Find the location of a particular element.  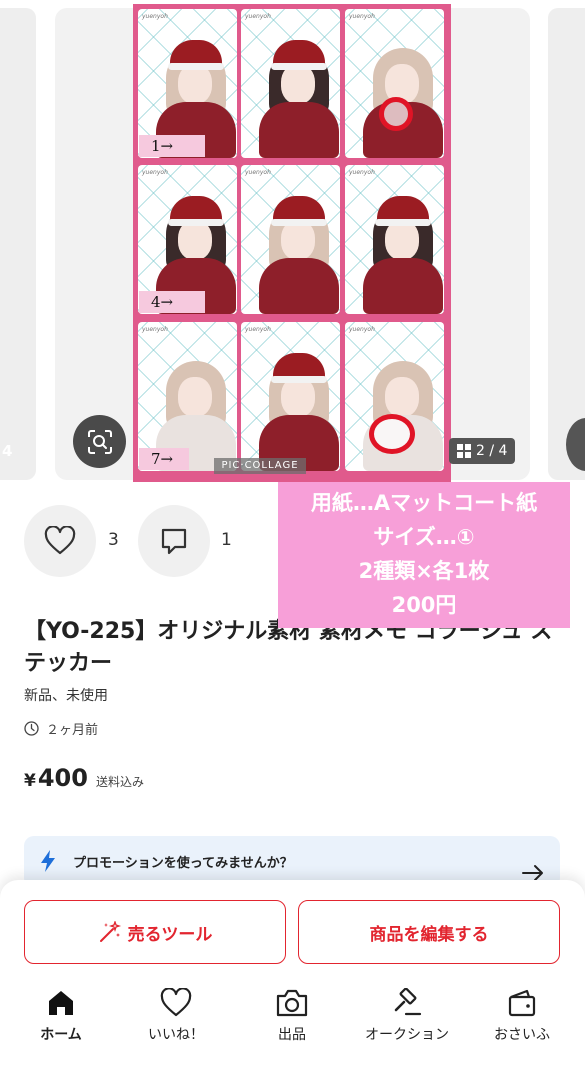

lightning-icon is located at coordinates (48, 861).